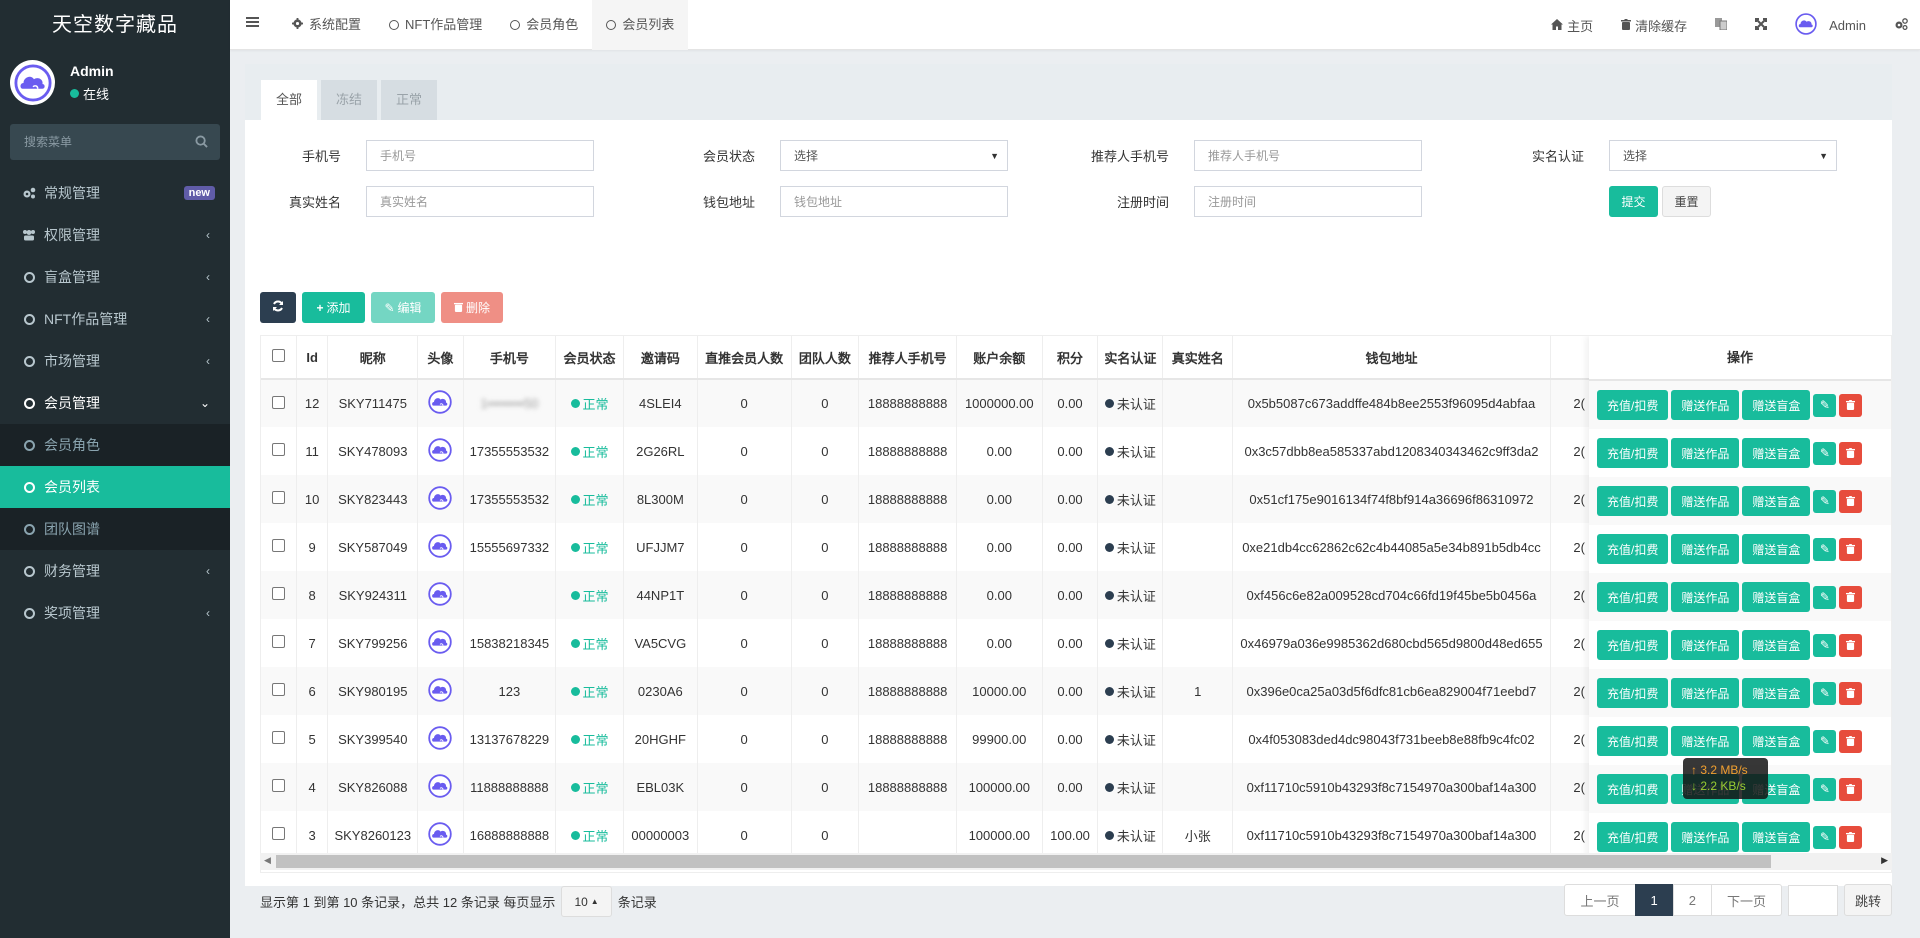  I want to click on wallet-input: 钱包地址, so click(894, 201).